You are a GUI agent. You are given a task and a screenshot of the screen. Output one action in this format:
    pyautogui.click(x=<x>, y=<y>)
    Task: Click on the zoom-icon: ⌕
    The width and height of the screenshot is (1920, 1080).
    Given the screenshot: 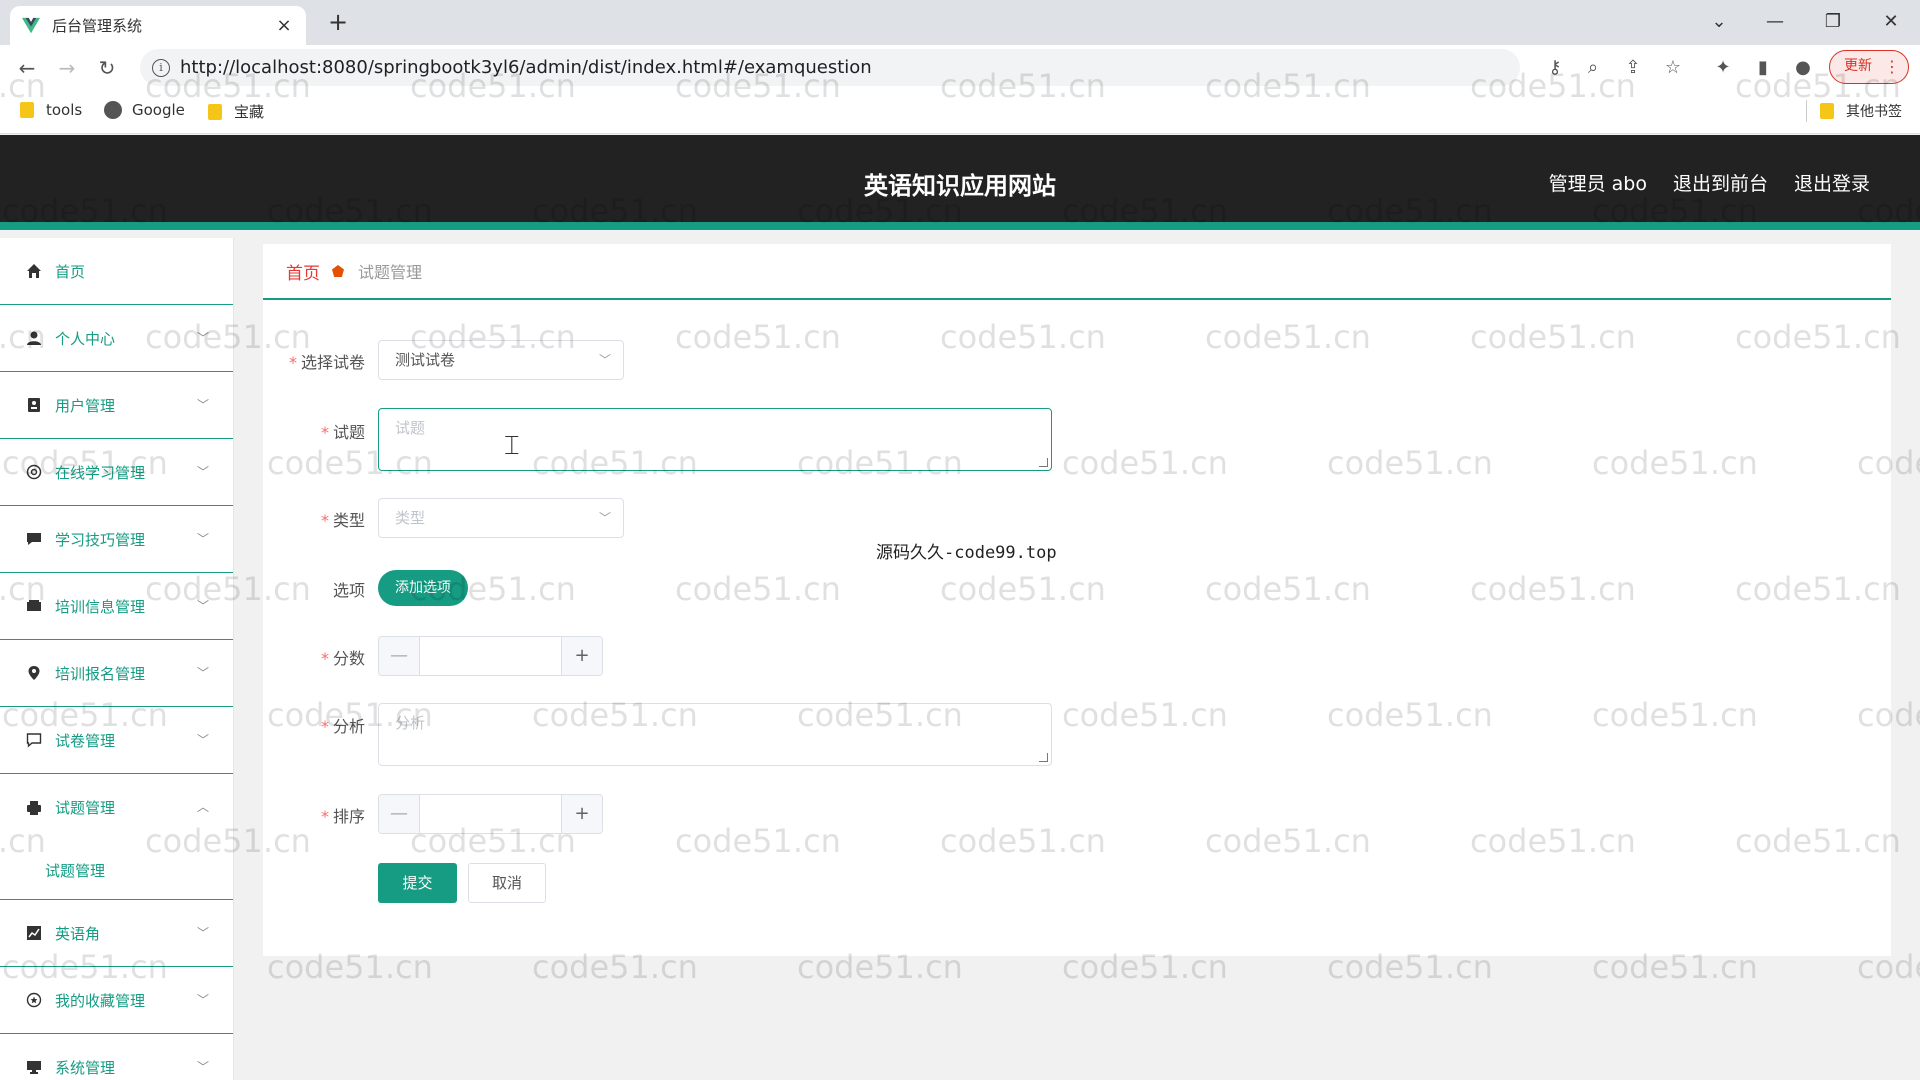 What is the action you would take?
    pyautogui.click(x=1593, y=68)
    